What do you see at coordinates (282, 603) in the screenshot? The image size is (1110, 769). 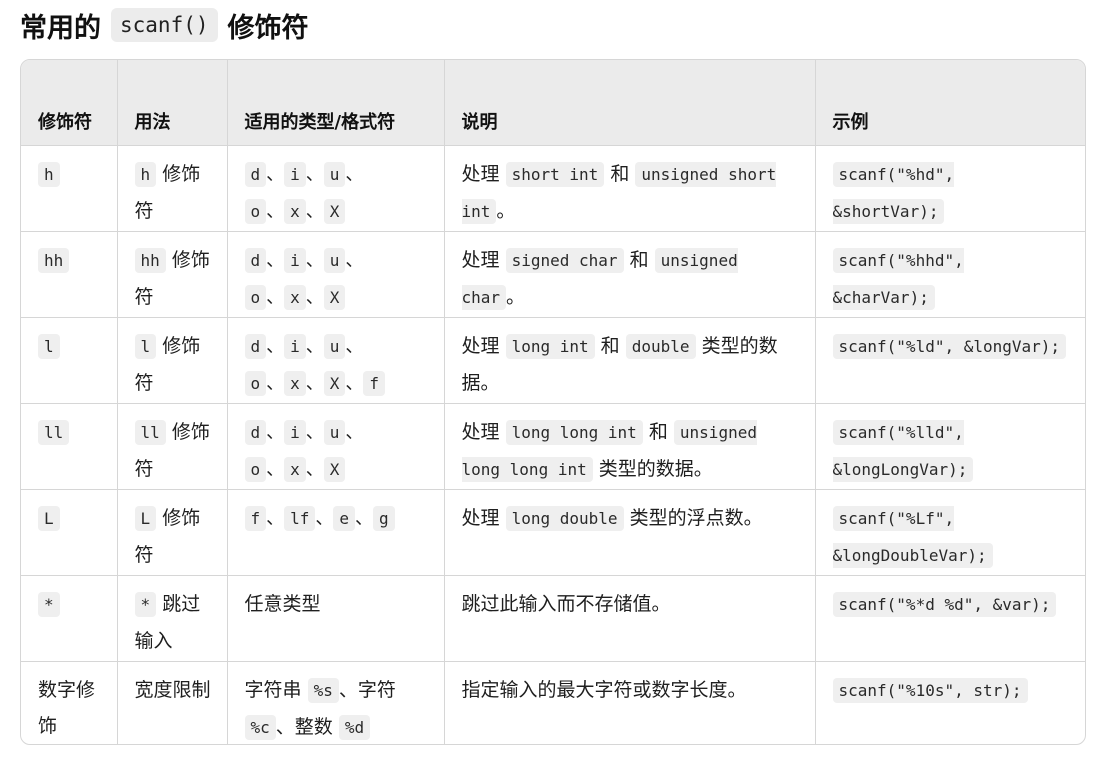 I see `types-text: 任意类型` at bounding box center [282, 603].